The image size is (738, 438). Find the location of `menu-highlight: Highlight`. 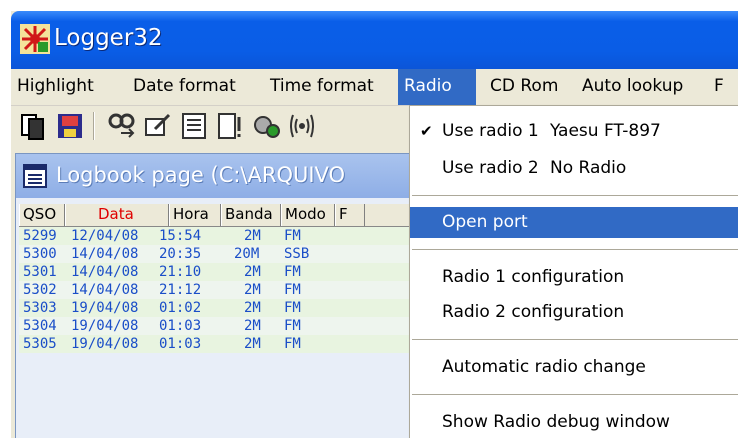

menu-highlight: Highlight is located at coordinates (55, 87).